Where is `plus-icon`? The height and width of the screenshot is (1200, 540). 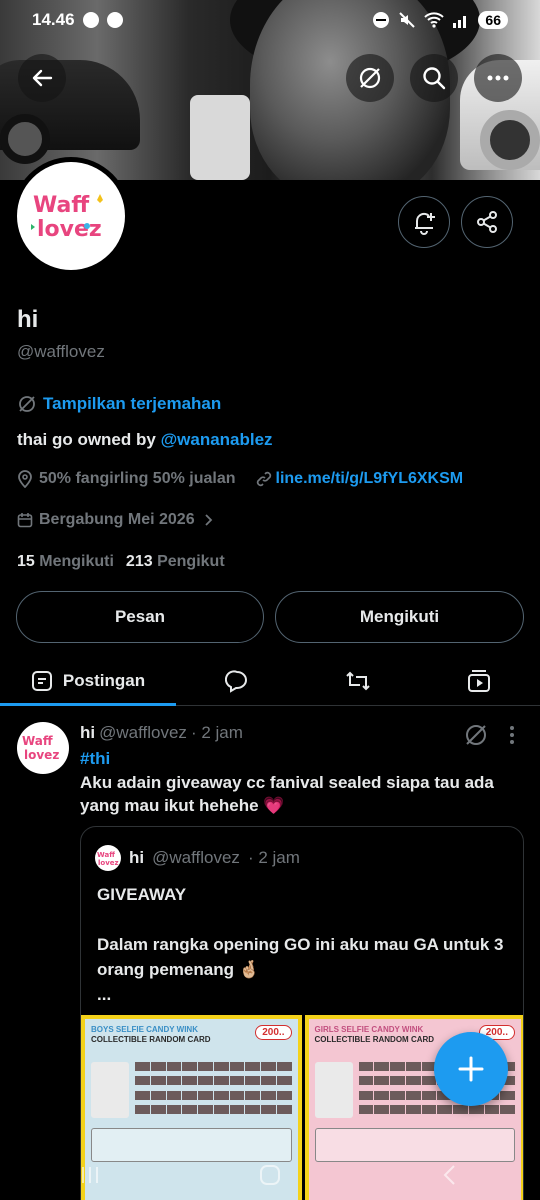
plus-icon is located at coordinates (471, 1069).